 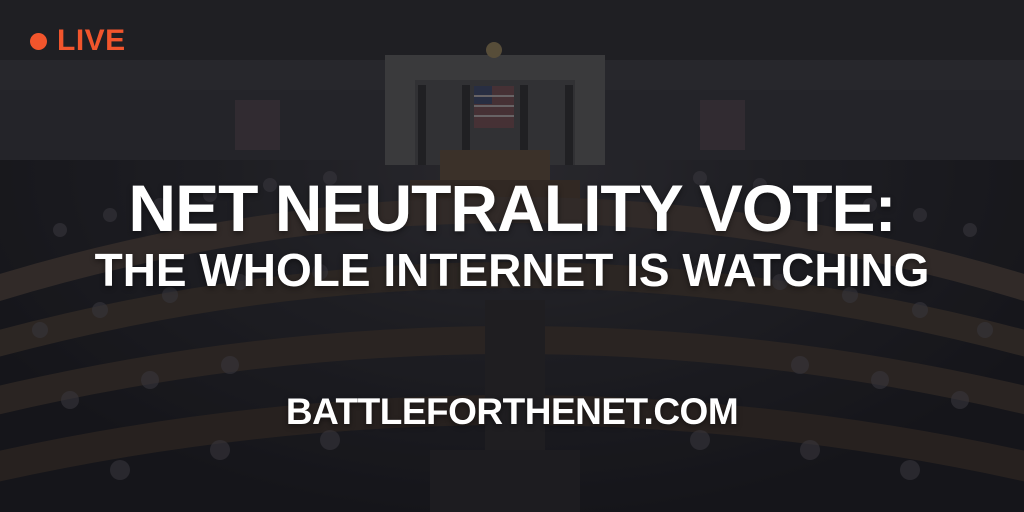 What do you see at coordinates (38, 41) in the screenshot?
I see `live-dot-icon` at bounding box center [38, 41].